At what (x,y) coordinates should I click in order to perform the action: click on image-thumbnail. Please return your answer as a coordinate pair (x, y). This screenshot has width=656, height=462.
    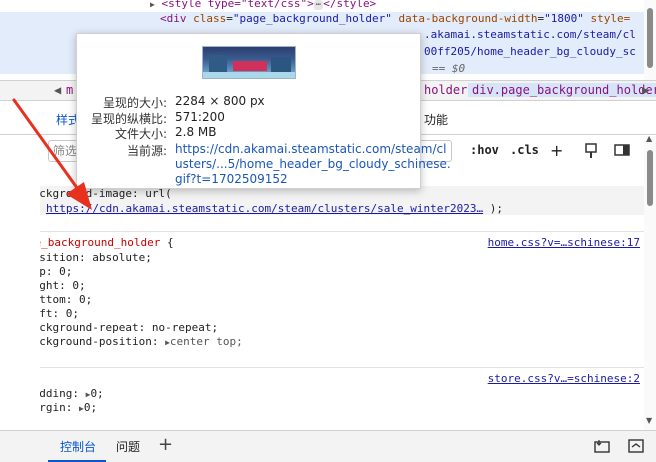
    Looking at the image, I should click on (249, 62).